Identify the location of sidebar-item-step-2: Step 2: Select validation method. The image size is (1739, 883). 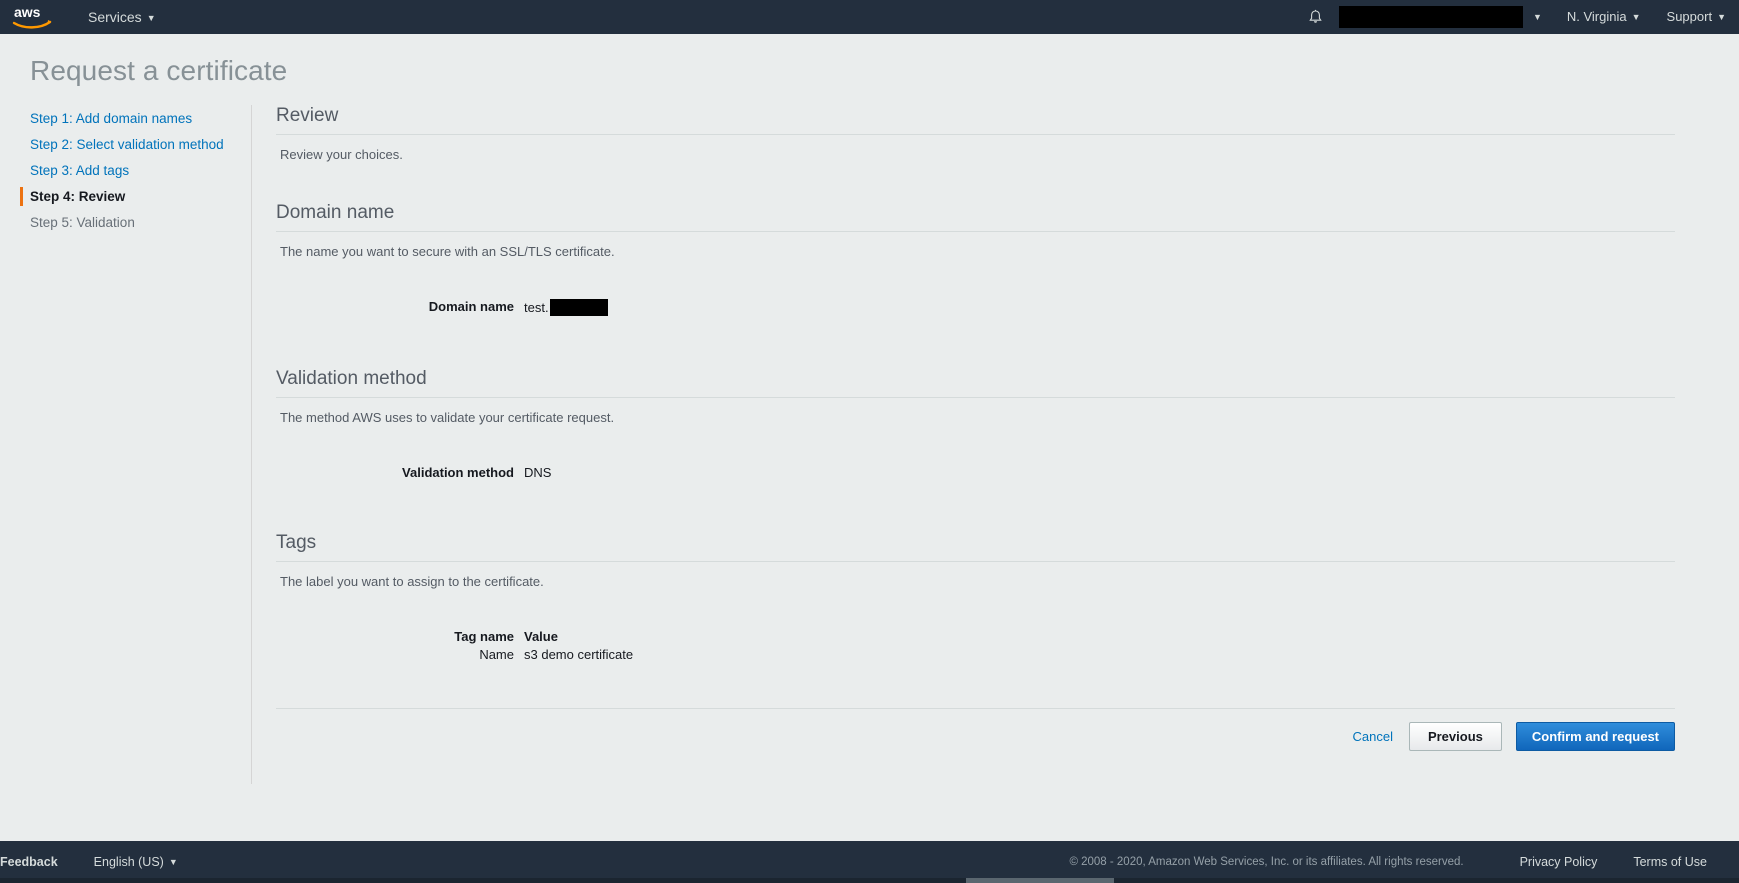
(125, 144).